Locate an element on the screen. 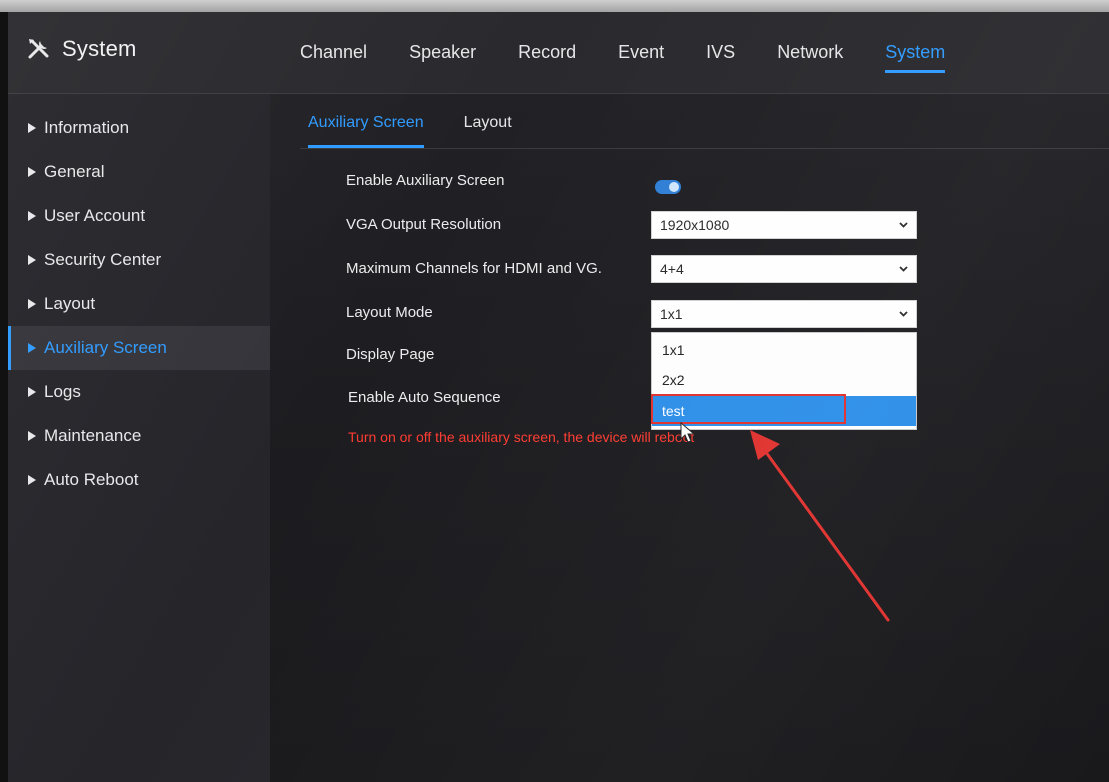  divider is located at coordinates (704, 148).